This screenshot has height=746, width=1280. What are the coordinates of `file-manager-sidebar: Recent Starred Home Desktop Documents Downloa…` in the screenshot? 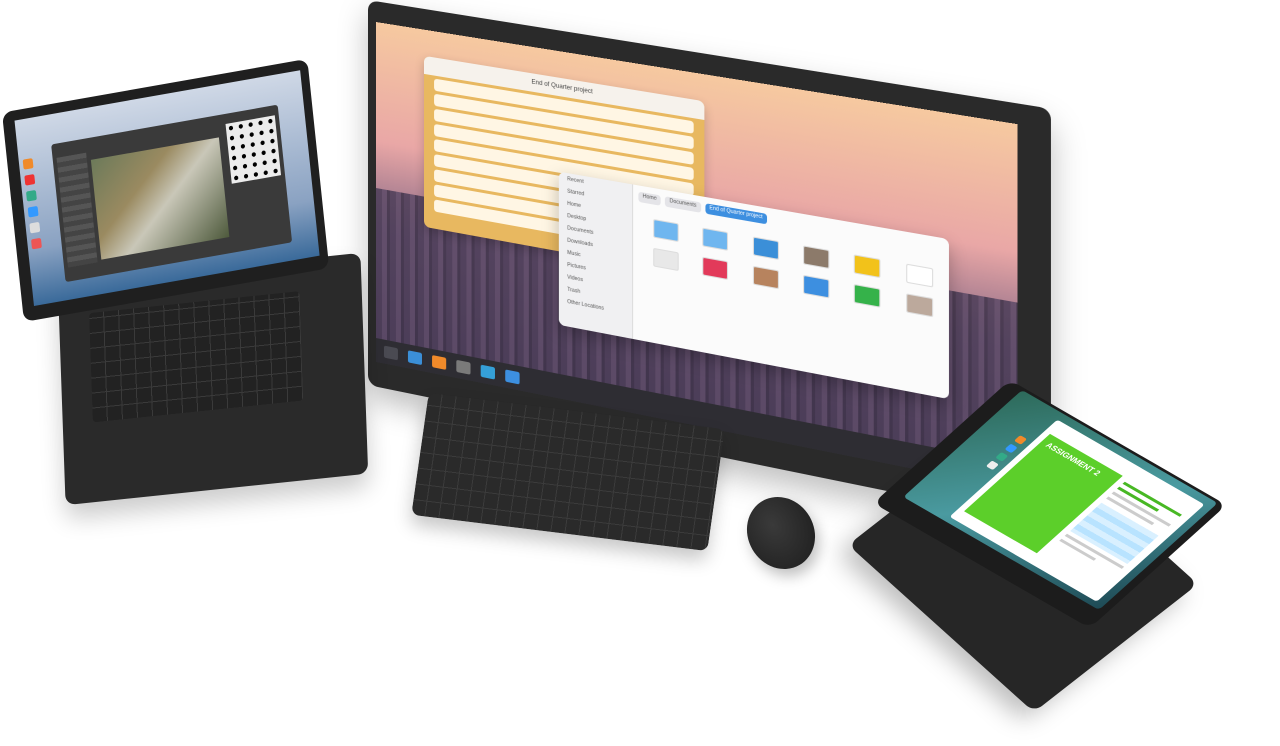 It's located at (596, 255).